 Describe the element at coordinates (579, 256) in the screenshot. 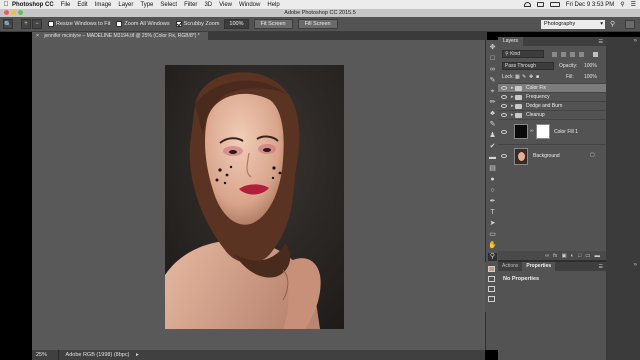

I see `new-group-icon: □` at that location.